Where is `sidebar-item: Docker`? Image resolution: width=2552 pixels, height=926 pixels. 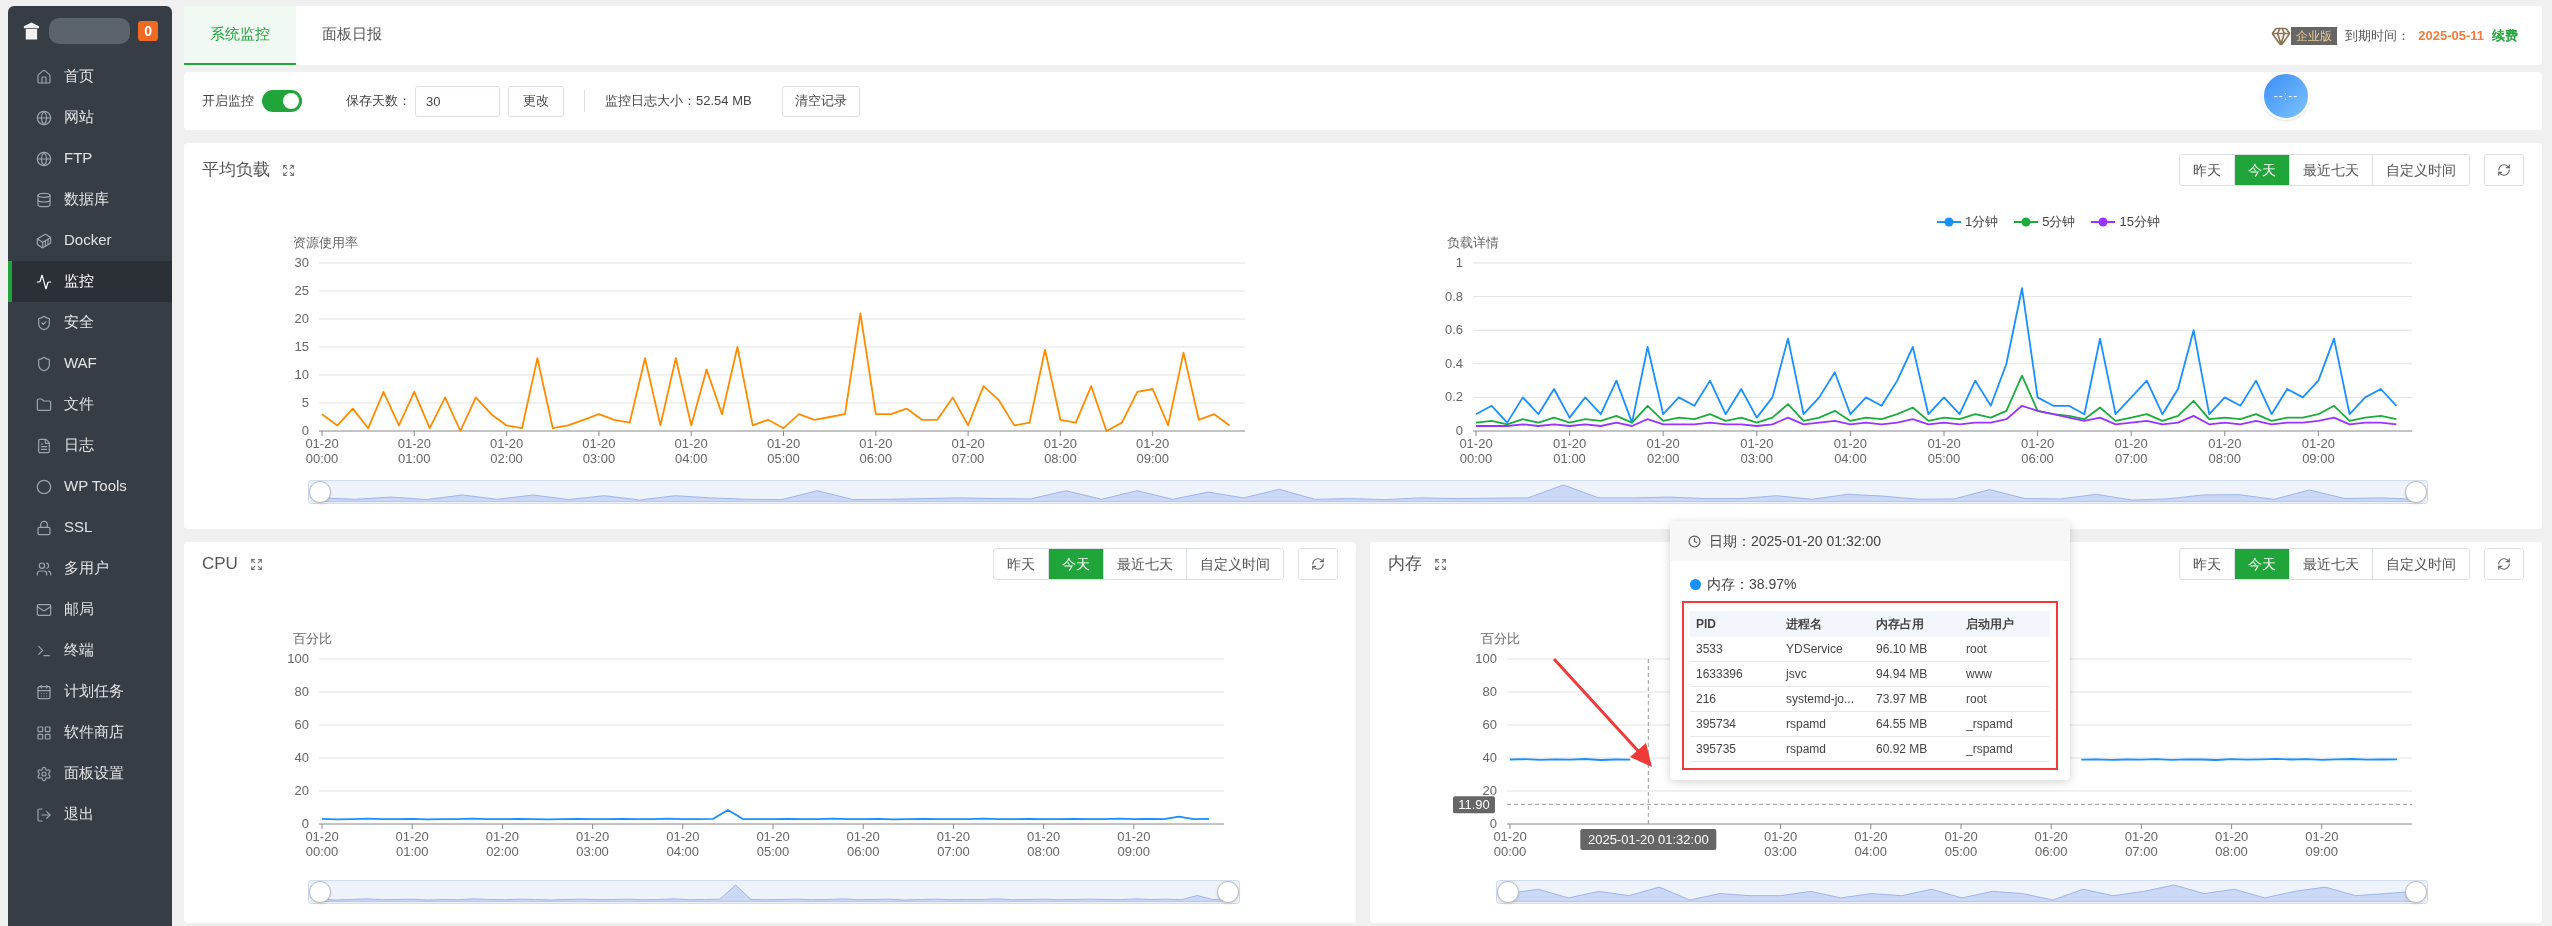
sidebar-item: Docker is located at coordinates (90, 240).